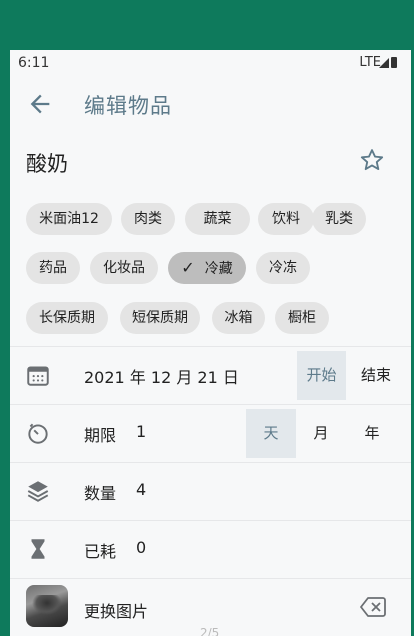 This screenshot has height=636, width=414. I want to click on tag-chip-label: 肉类, so click(148, 219).